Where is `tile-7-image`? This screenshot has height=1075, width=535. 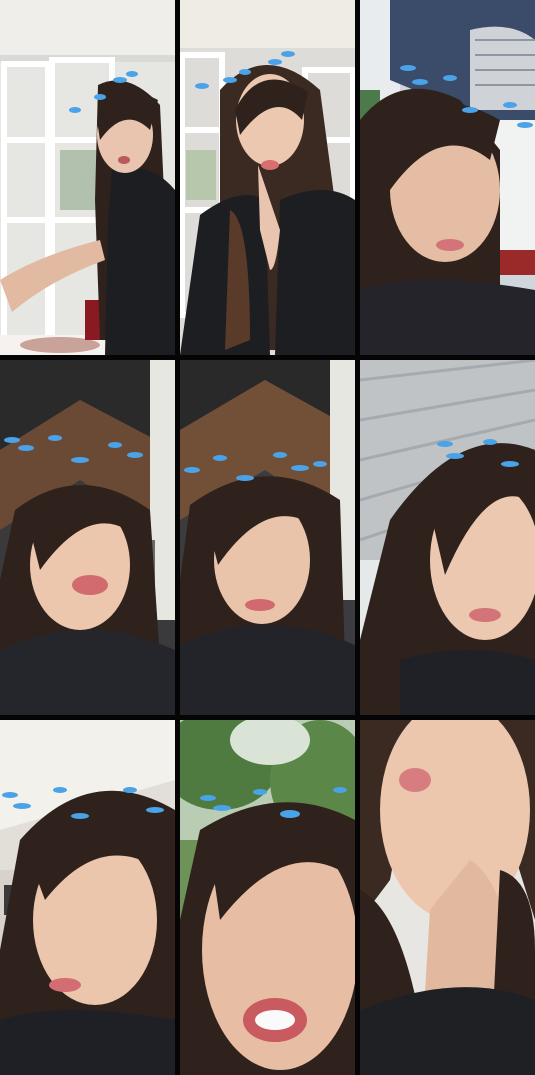
tile-7-image is located at coordinates (87, 897).